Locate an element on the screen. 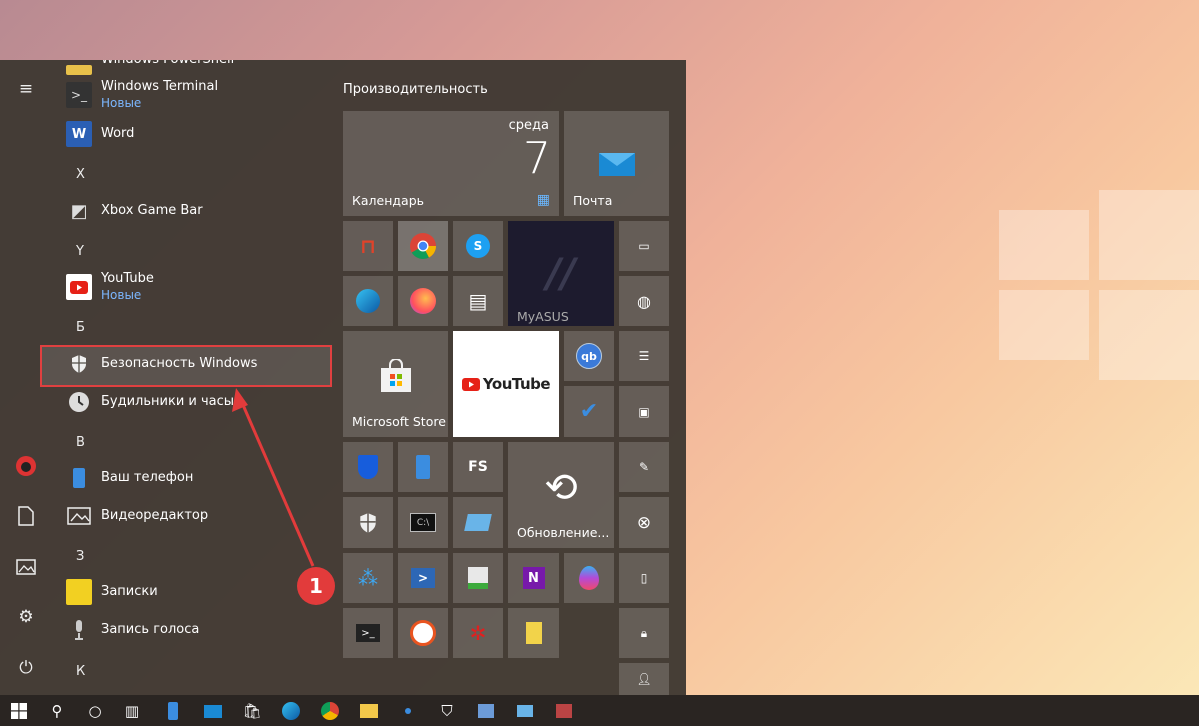 The height and width of the screenshot is (726, 1199). security-taskbar-icon: ⛉ is located at coordinates (447, 711).